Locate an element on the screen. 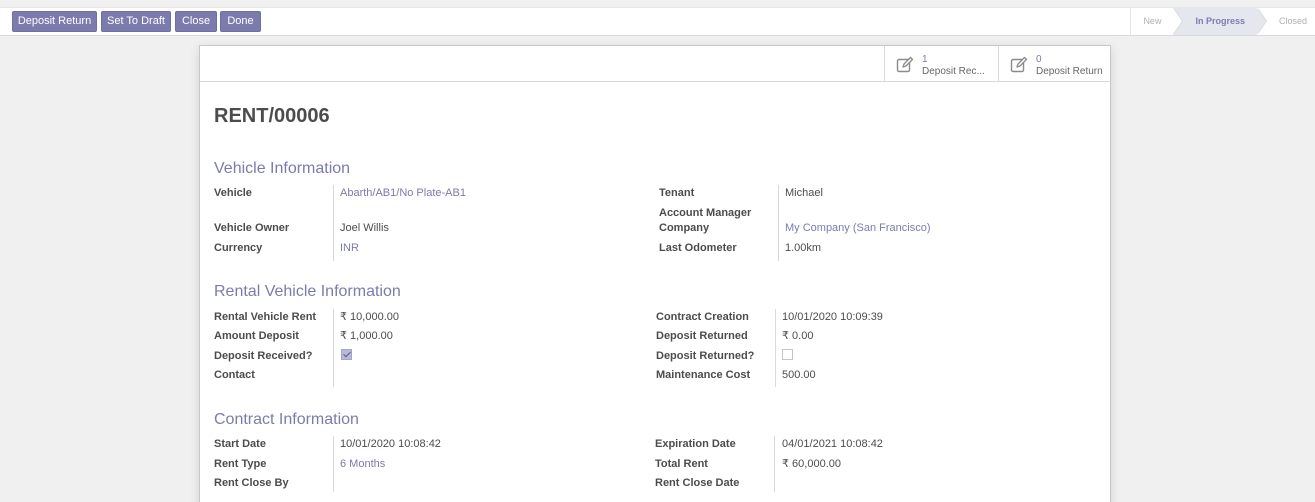  amount-deposit-field: ₹ 1,000.00 is located at coordinates (366, 336).